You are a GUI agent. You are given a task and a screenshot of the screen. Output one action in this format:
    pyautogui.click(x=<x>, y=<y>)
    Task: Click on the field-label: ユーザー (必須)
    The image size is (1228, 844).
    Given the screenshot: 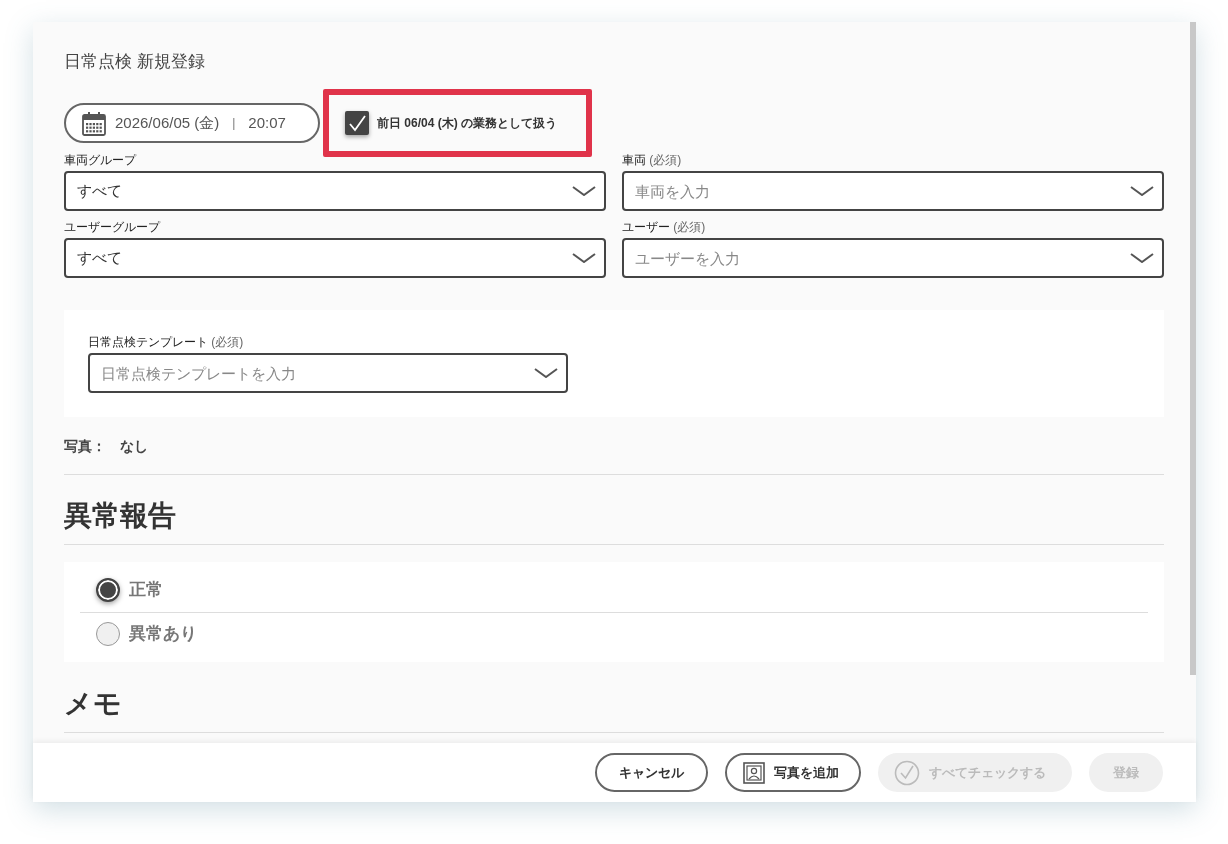 What is the action you would take?
    pyautogui.click(x=664, y=227)
    